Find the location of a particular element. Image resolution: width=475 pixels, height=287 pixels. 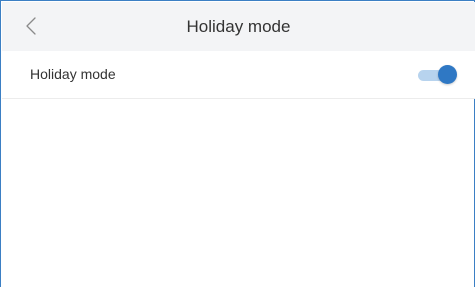

back-button is located at coordinates (32, 26).